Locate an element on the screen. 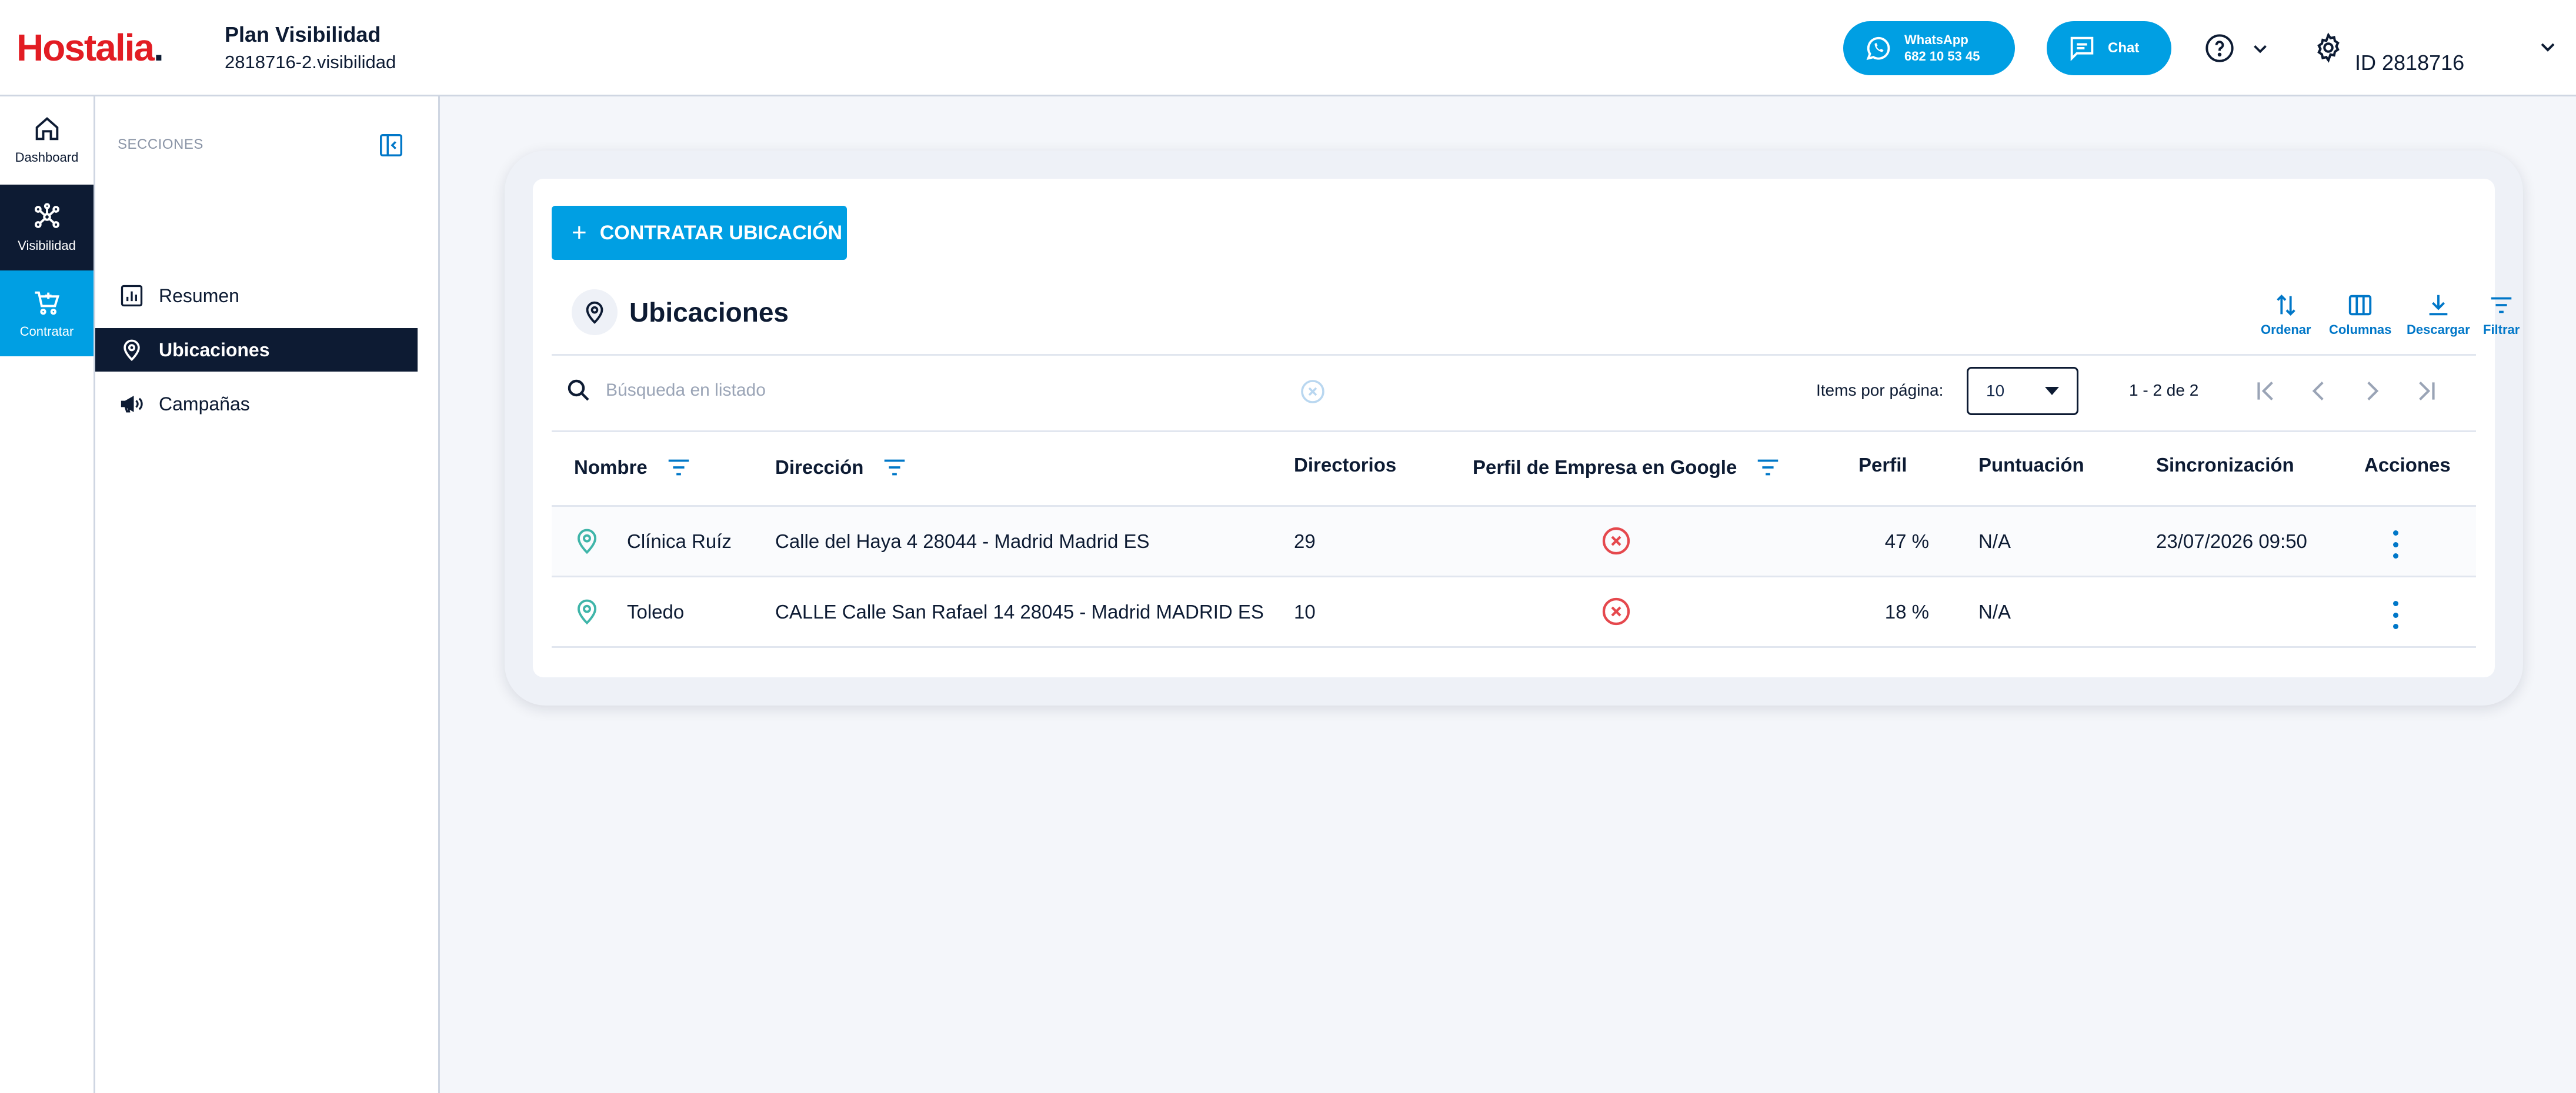  contract-location-label: CONTRATAR UBICACIÓN is located at coordinates (721, 233).